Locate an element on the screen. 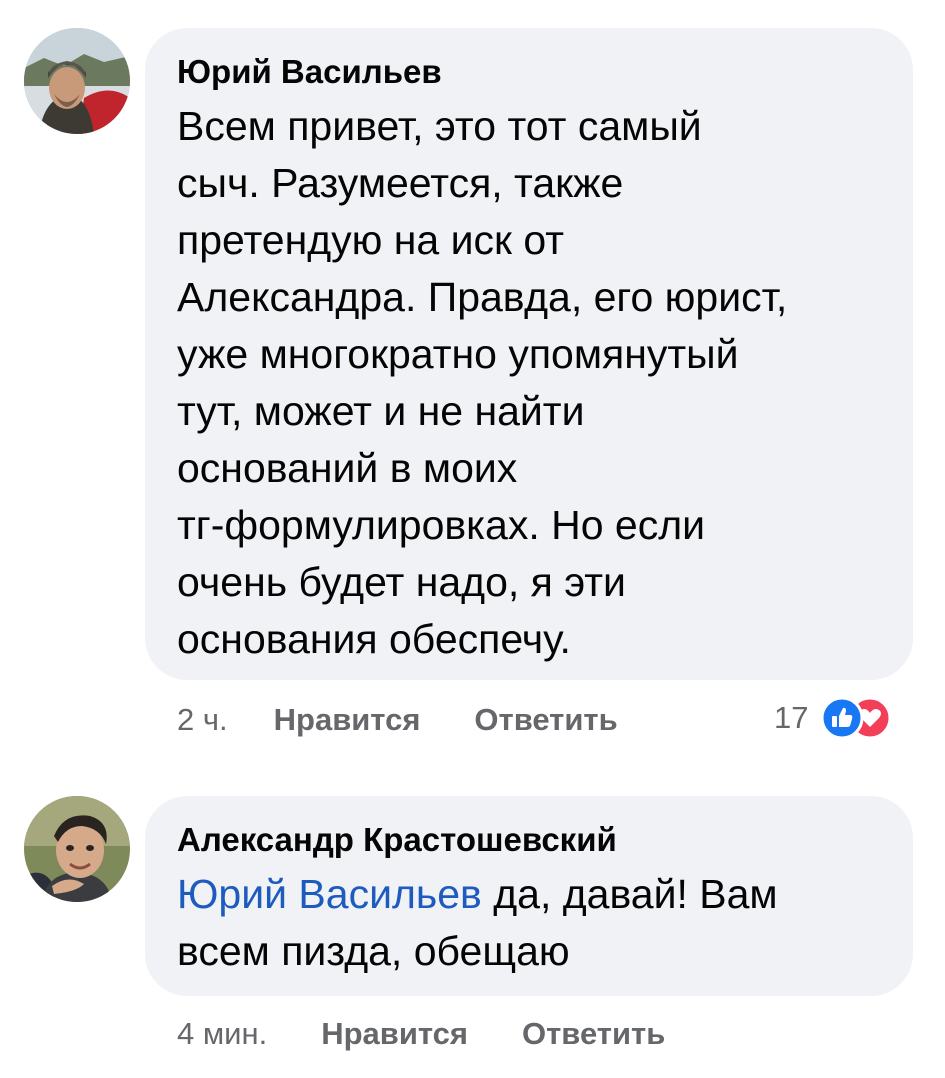  like-icon is located at coordinates (842, 718).